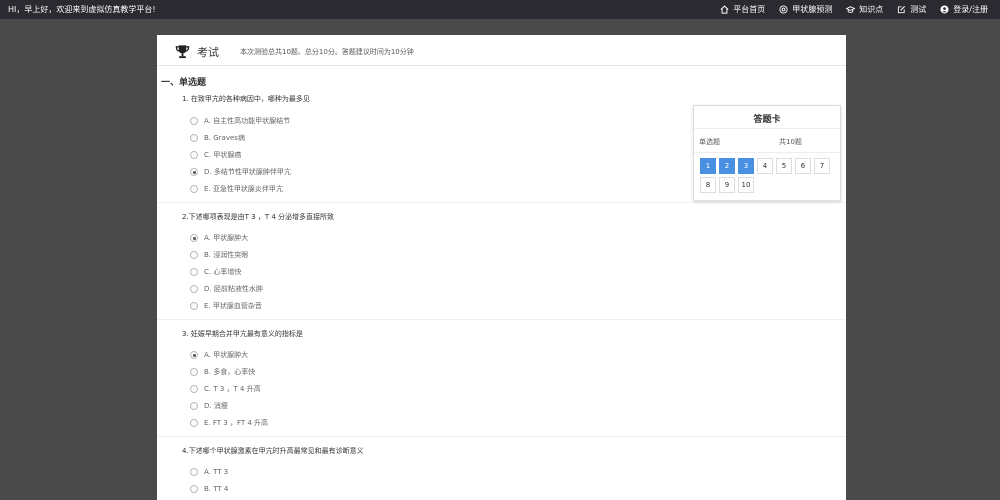  Describe the element at coordinates (727, 185) in the screenshot. I see `question-number-button: 9` at that location.